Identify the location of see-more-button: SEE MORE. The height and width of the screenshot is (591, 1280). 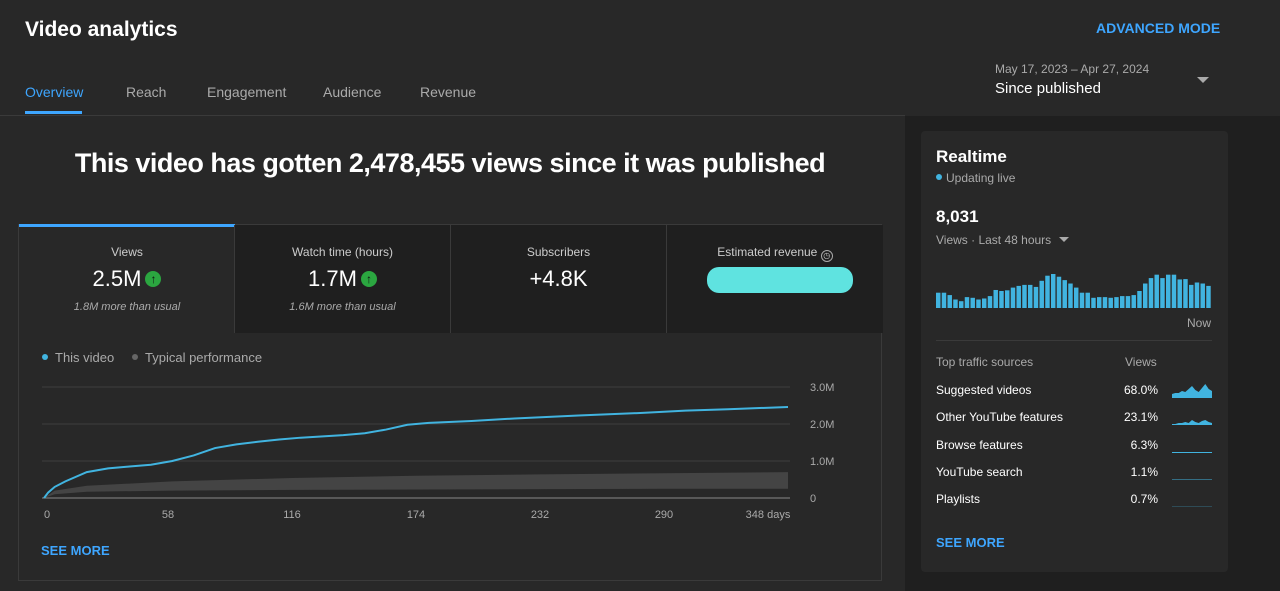
(75, 550).